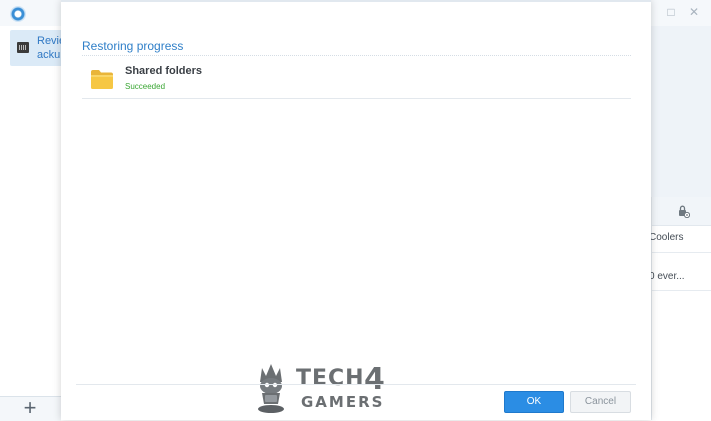 The width and height of the screenshot is (711, 421). What do you see at coordinates (343, 402) in the screenshot?
I see `watermark-gamers: GAMERS` at bounding box center [343, 402].